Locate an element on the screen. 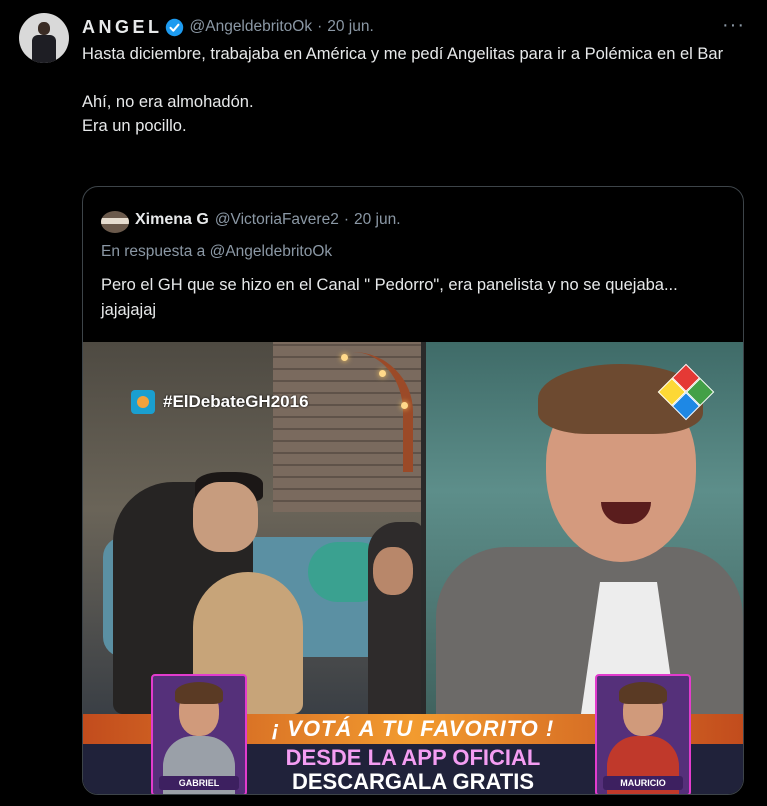 The height and width of the screenshot is (806, 767). candidate-name: MAURICIO is located at coordinates (643, 783).